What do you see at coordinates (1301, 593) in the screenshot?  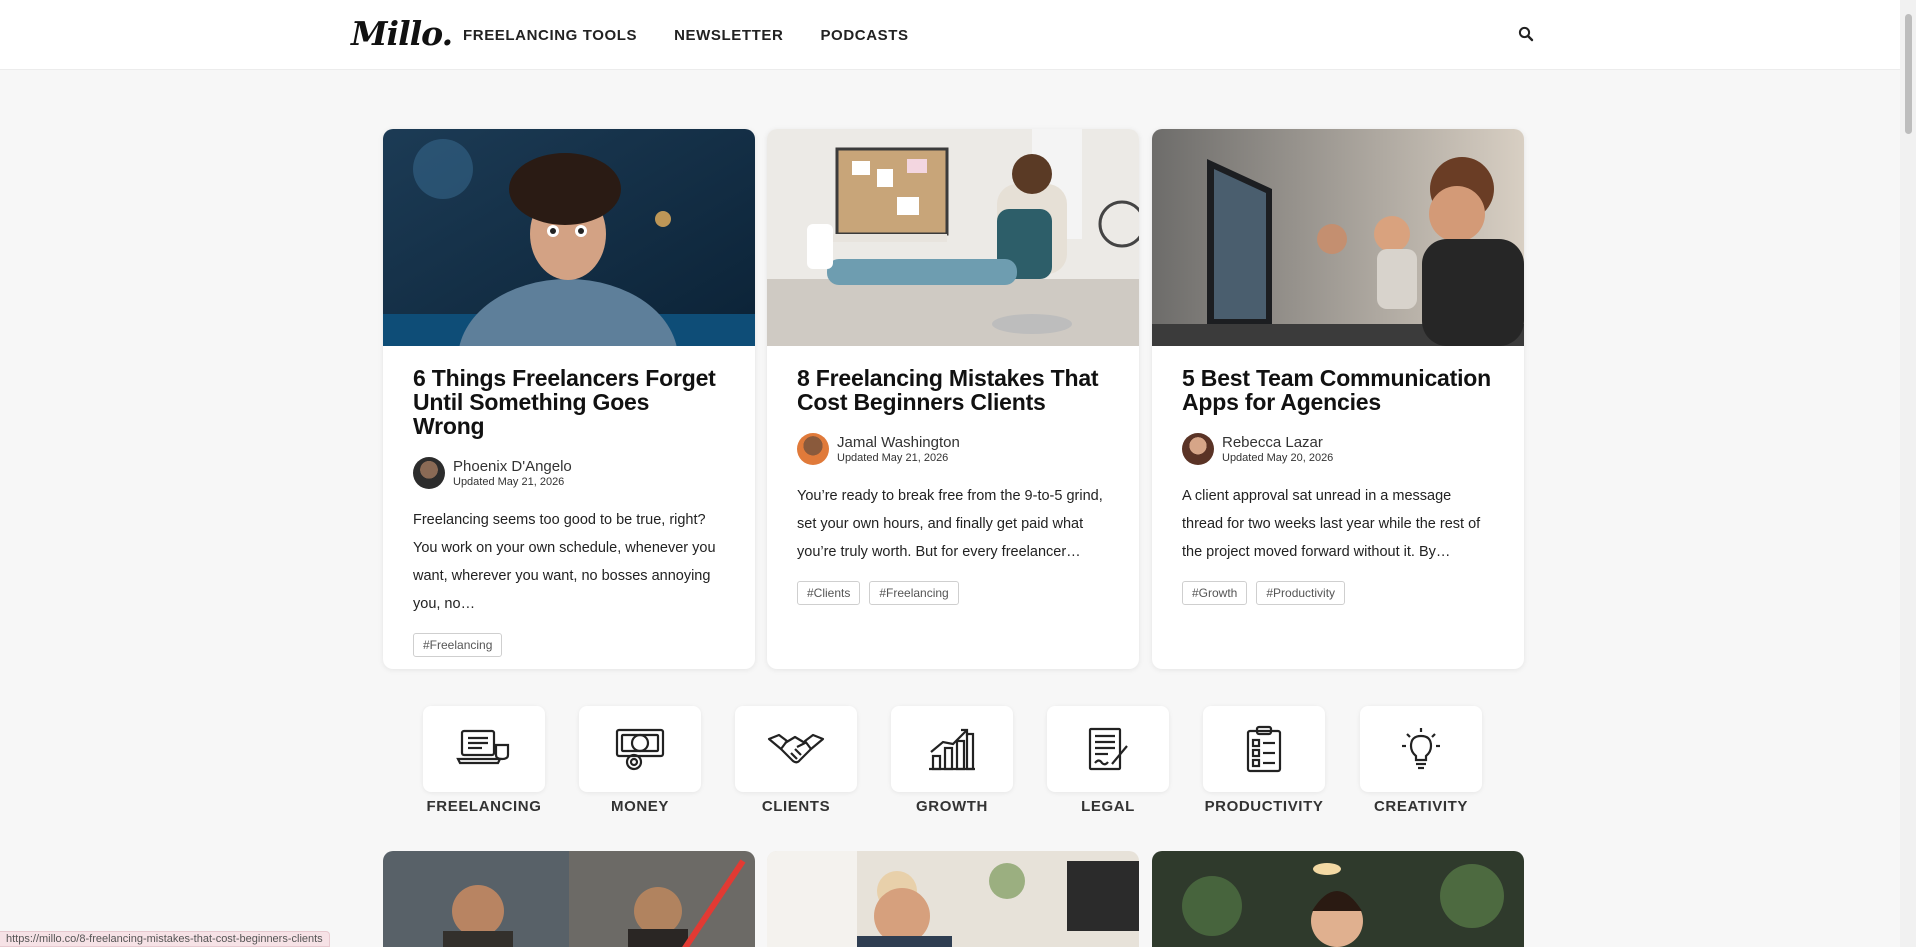 I see `tag: #Productivity` at bounding box center [1301, 593].